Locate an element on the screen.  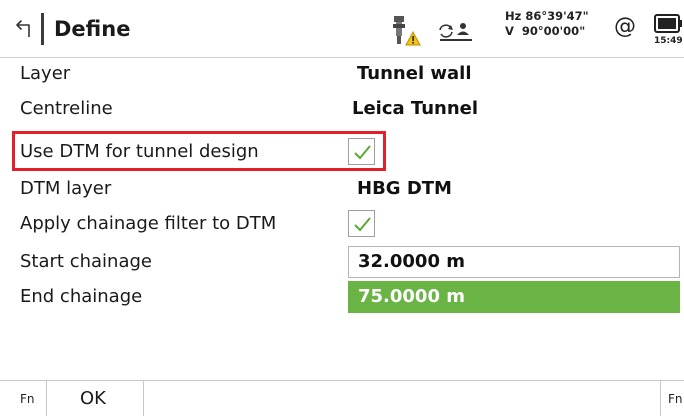
layer-value: Tunnel wall is located at coordinates (414, 74).